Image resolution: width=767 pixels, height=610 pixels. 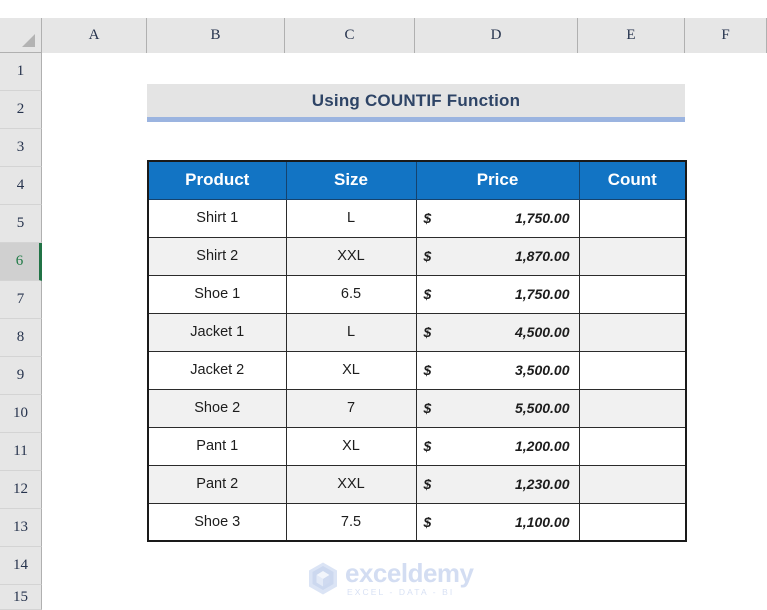 What do you see at coordinates (21, 148) in the screenshot?
I see `row-header-3: 3` at bounding box center [21, 148].